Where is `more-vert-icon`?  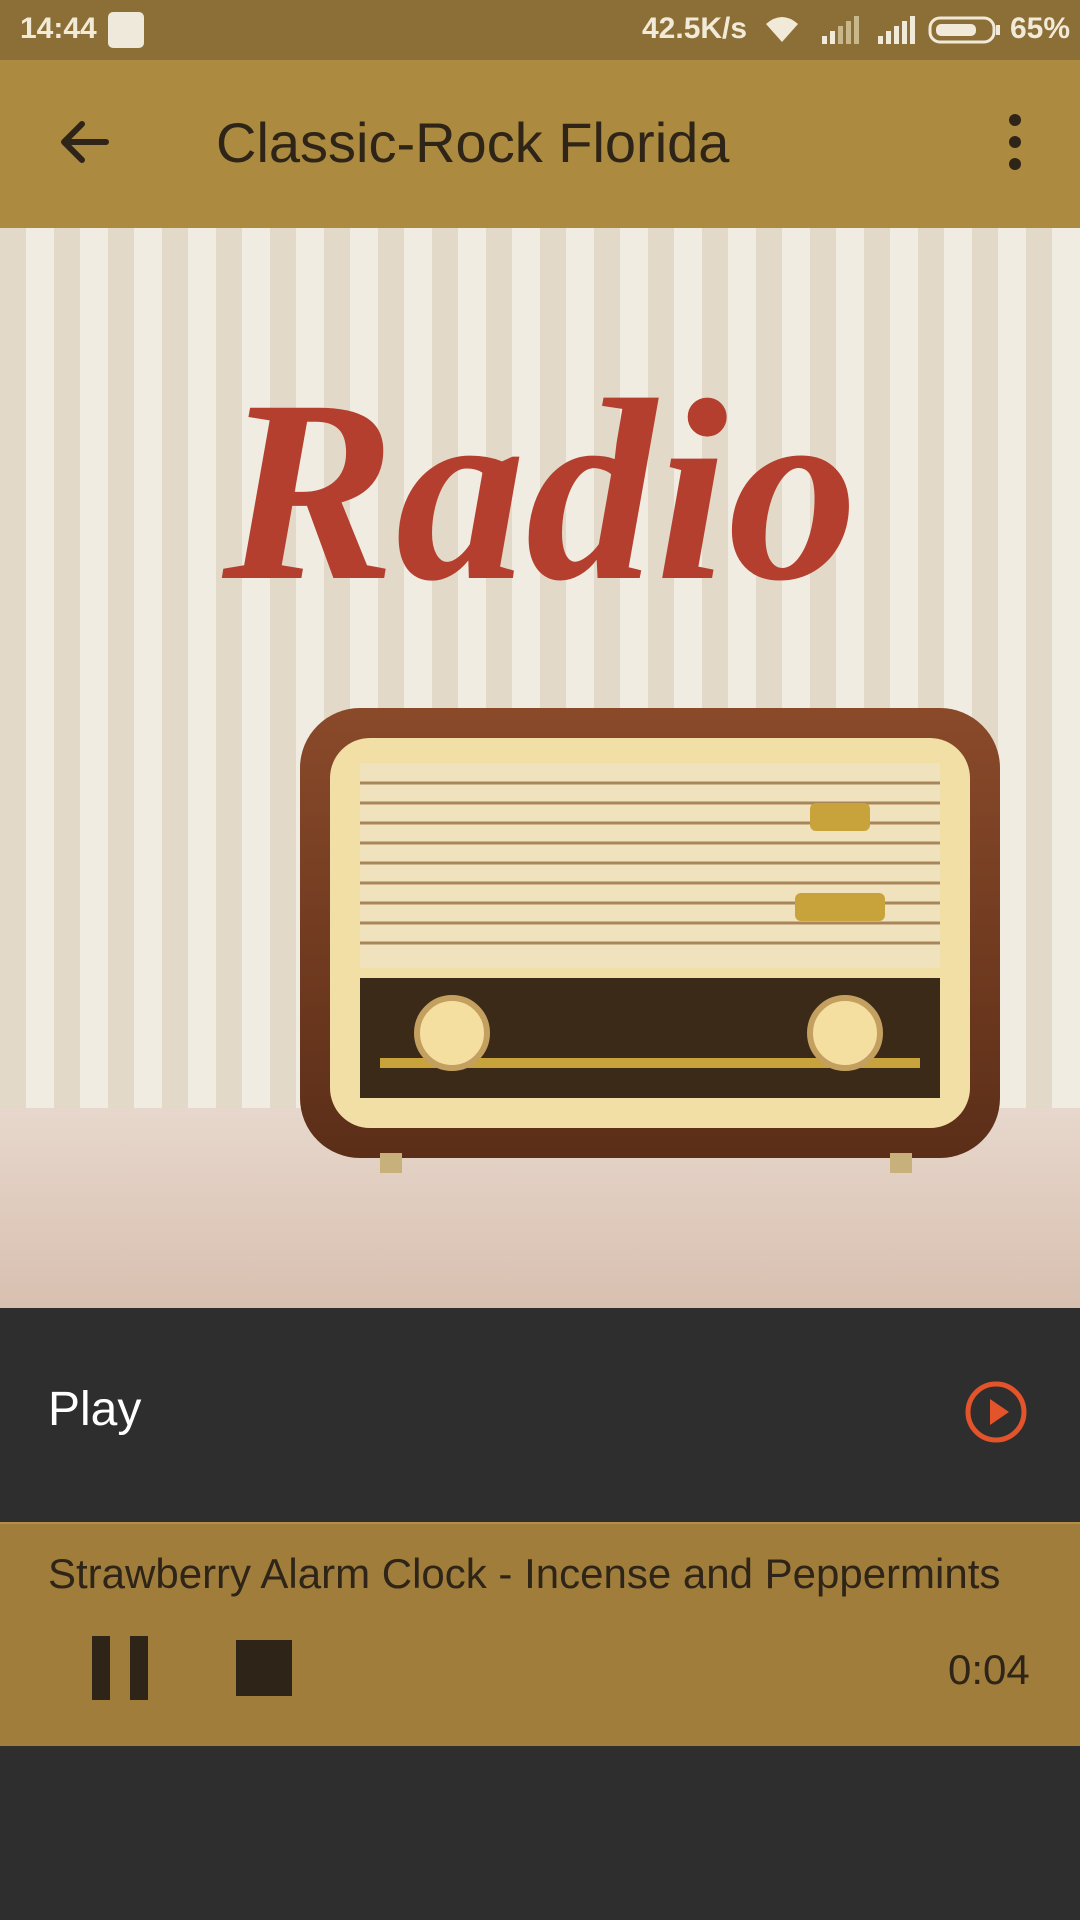 more-vert-icon is located at coordinates (1015, 142).